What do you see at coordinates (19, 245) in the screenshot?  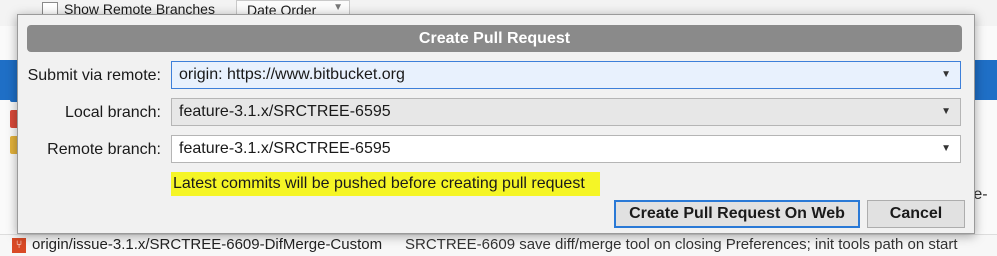 I see `branch-icon: ⑂` at bounding box center [19, 245].